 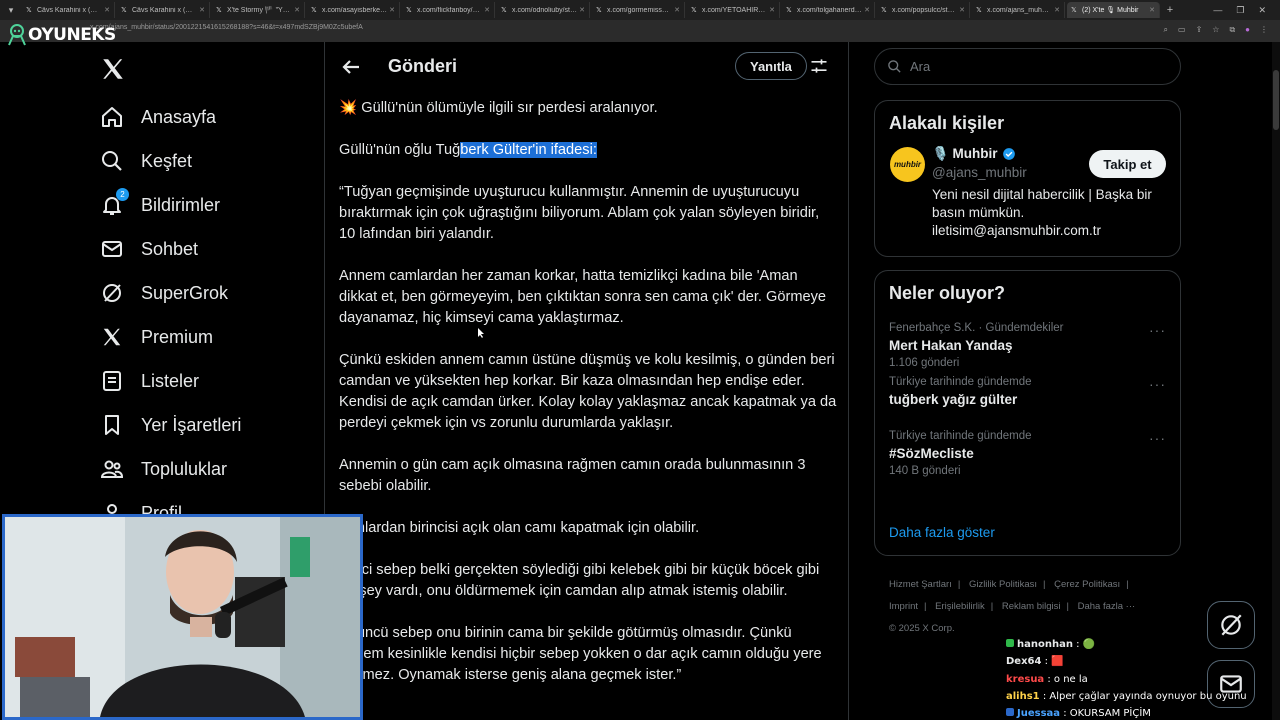 What do you see at coordinates (1023, 661) in the screenshot?
I see `chat-username: Dex64` at bounding box center [1023, 661].